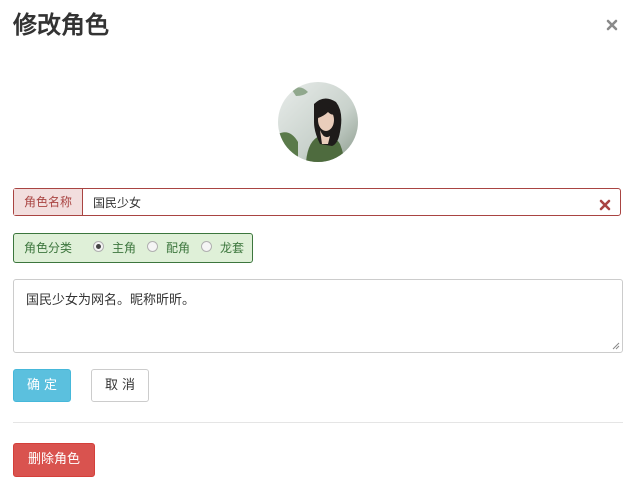  I want to click on role-name-field: 角色名称, so click(317, 202).